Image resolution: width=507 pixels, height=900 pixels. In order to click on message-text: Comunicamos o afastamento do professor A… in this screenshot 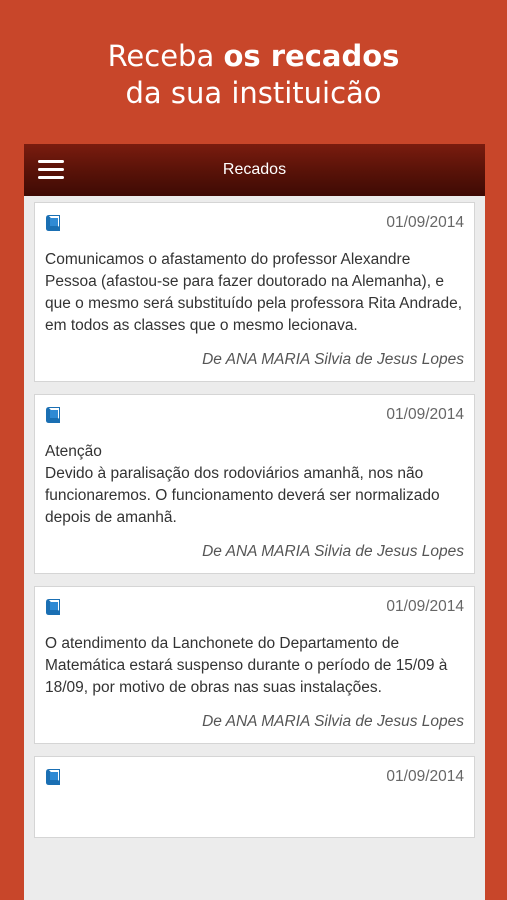, I will do `click(254, 292)`.